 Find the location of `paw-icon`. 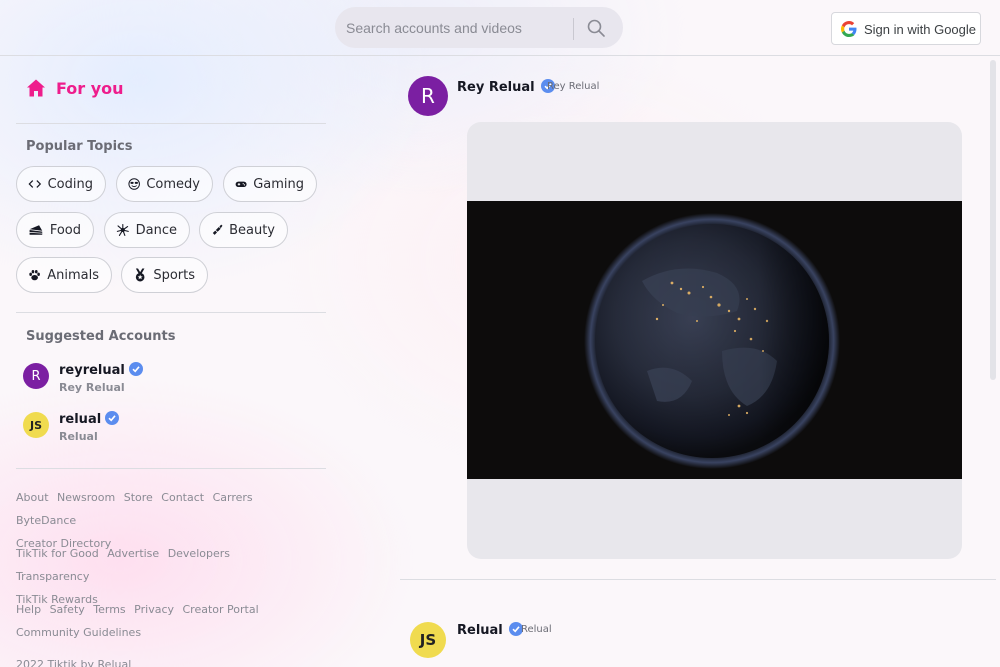

paw-icon is located at coordinates (34, 275).